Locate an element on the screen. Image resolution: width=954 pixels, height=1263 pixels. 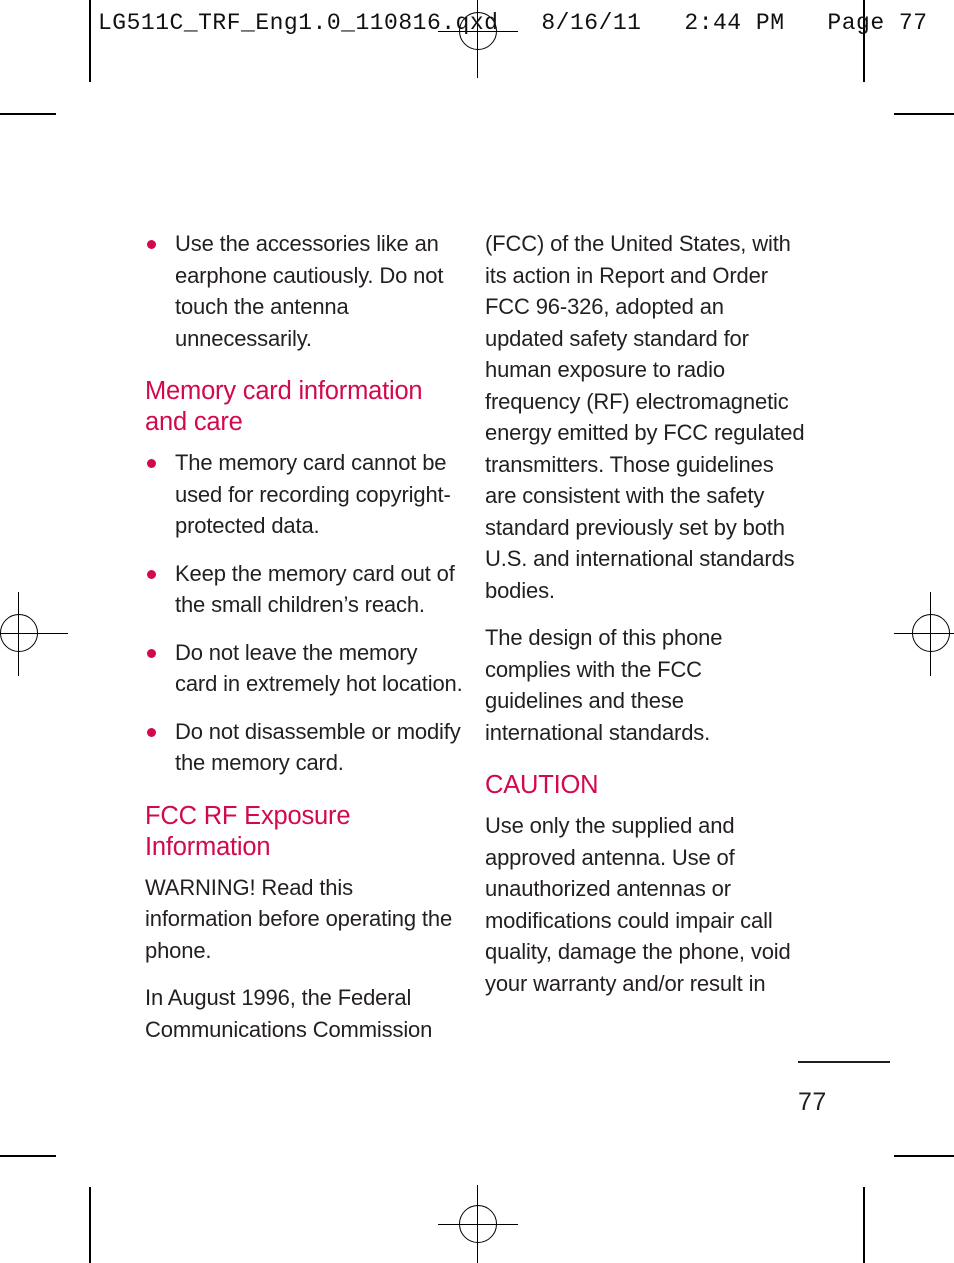
registration-mark-right-icon is located at coordinates (924, 634).